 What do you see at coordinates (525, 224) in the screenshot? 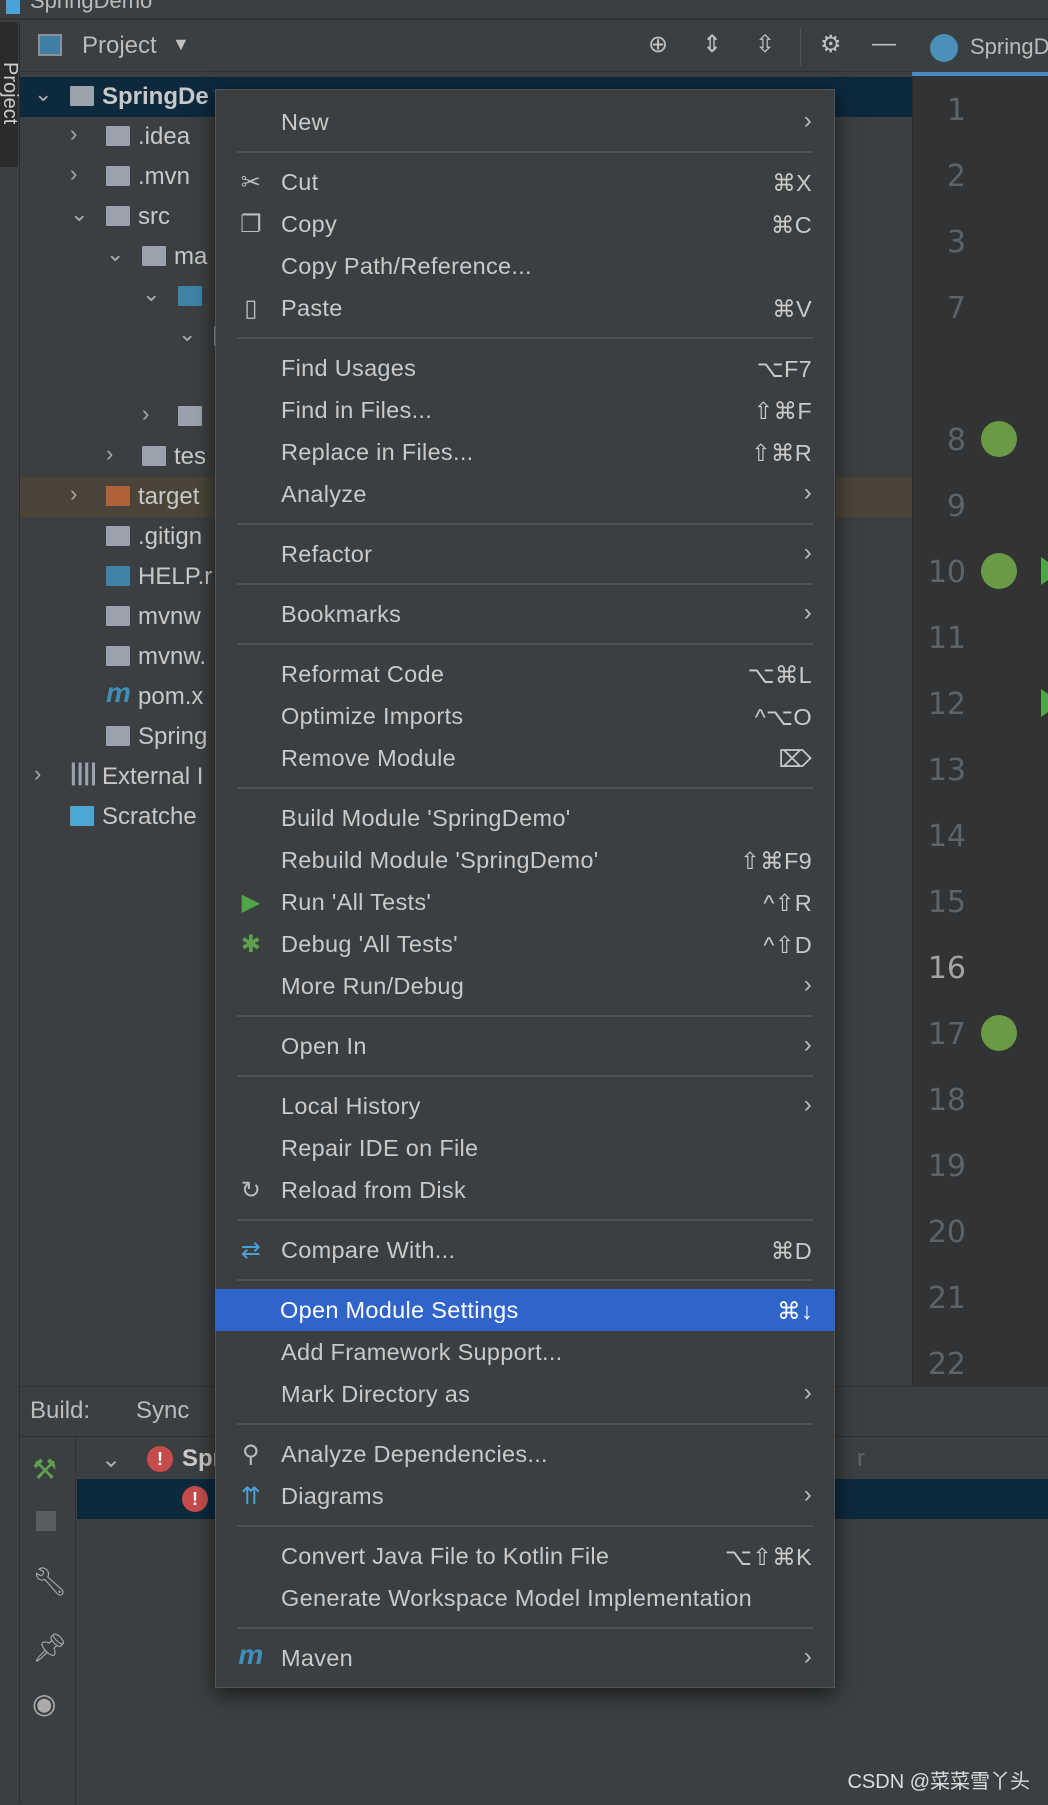
I see `menu-item-copy: ❐ Copy ⌘C` at bounding box center [525, 224].